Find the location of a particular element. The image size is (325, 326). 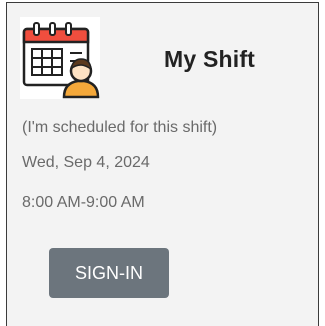

calendar-person-icon is located at coordinates (60, 58).